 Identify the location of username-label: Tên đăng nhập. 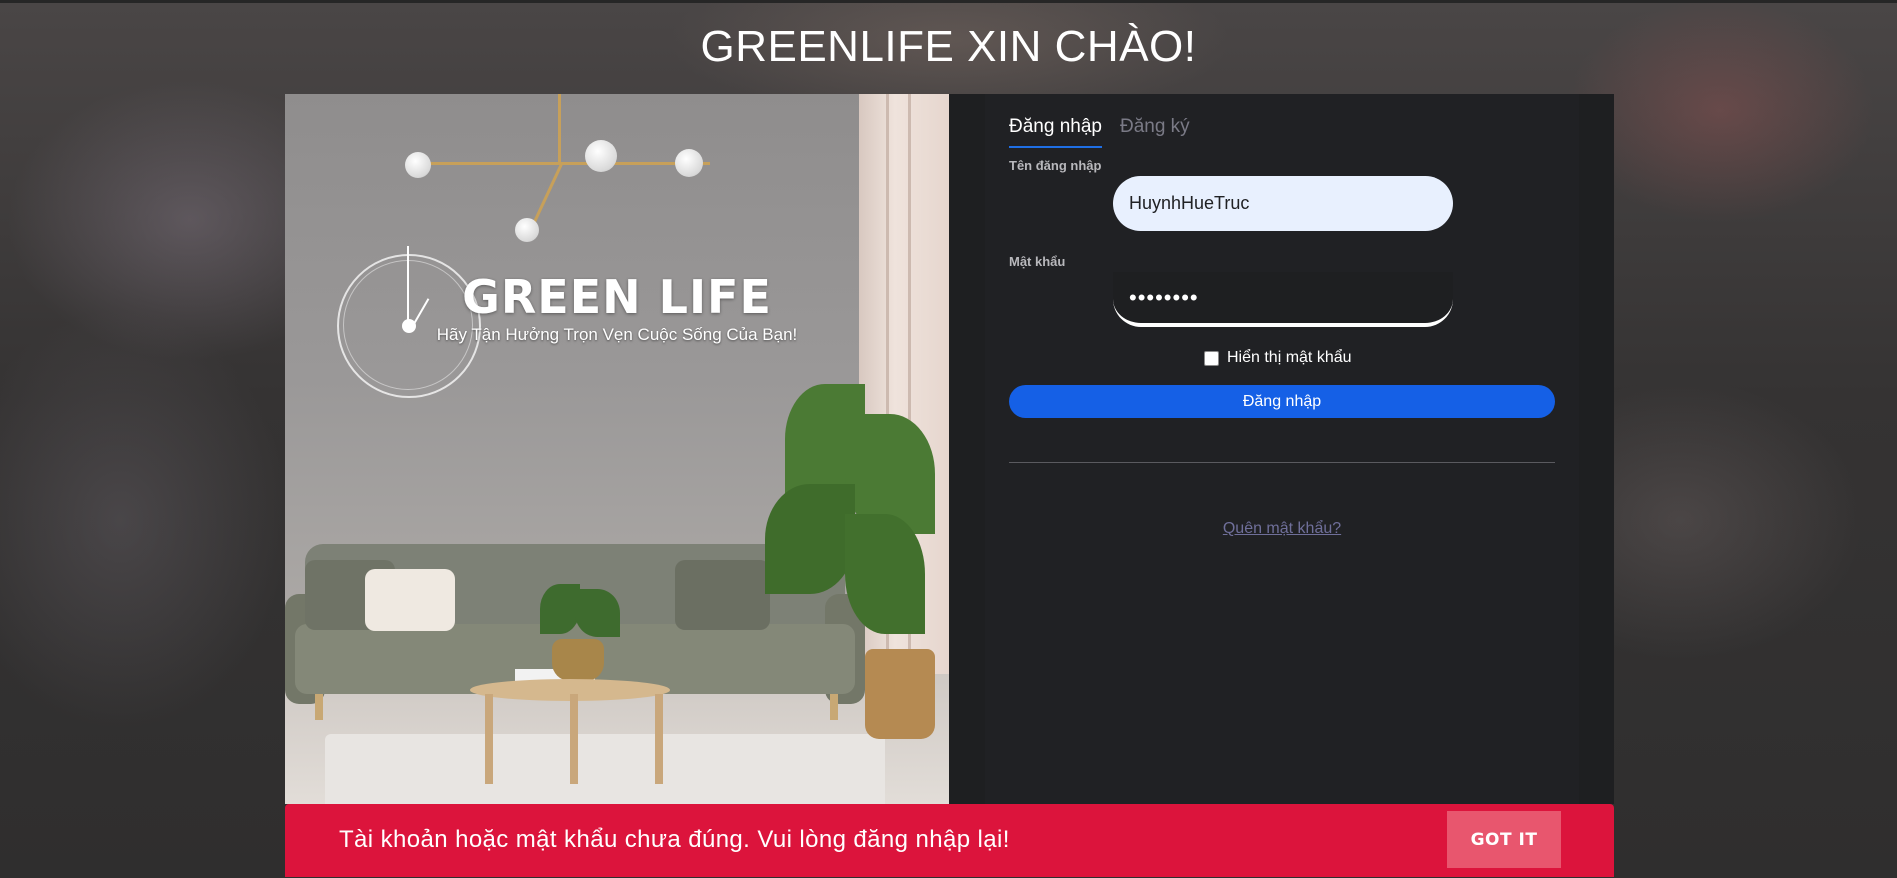
(1055, 165).